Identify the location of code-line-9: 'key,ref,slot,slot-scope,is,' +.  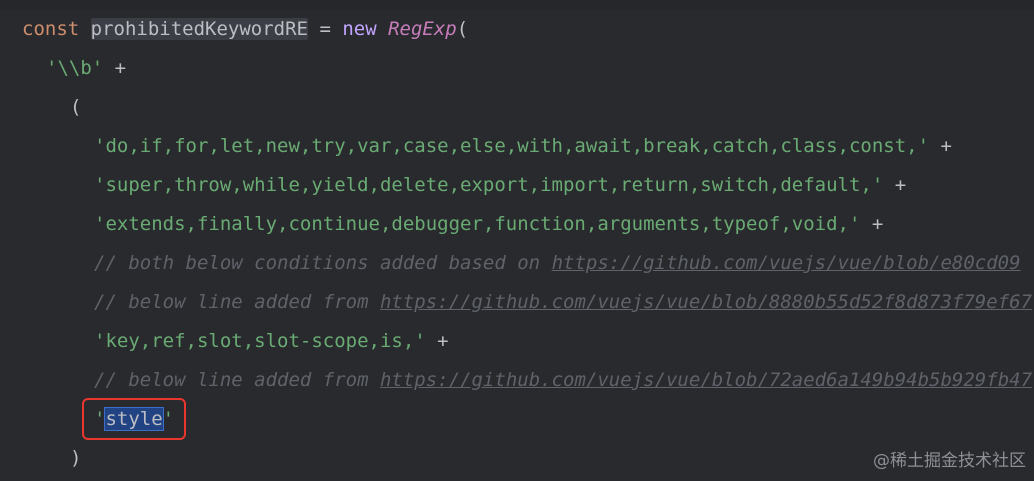
(271, 341).